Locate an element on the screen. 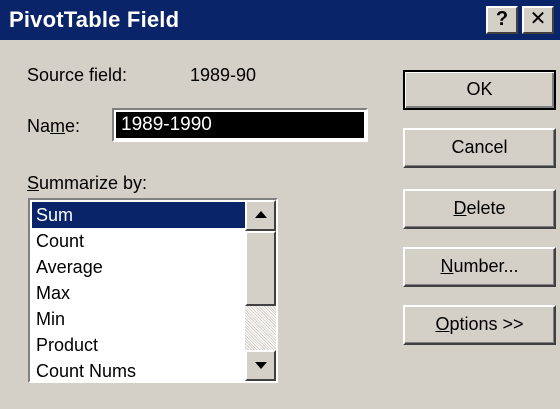 The width and height of the screenshot is (560, 409). name-field-value: 1989-1990 is located at coordinates (240, 125).